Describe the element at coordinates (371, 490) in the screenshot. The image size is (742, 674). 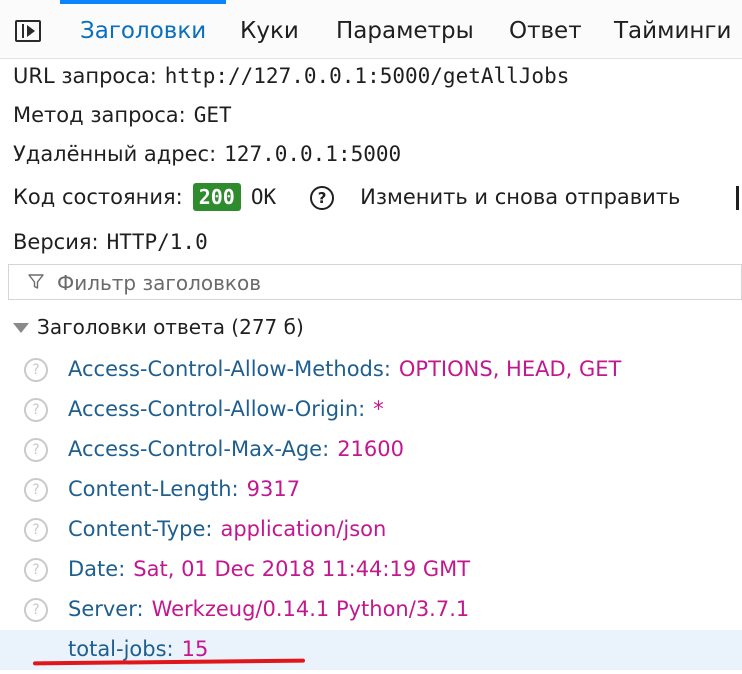
I see `header-row: ? Content-Length: 9317` at that location.